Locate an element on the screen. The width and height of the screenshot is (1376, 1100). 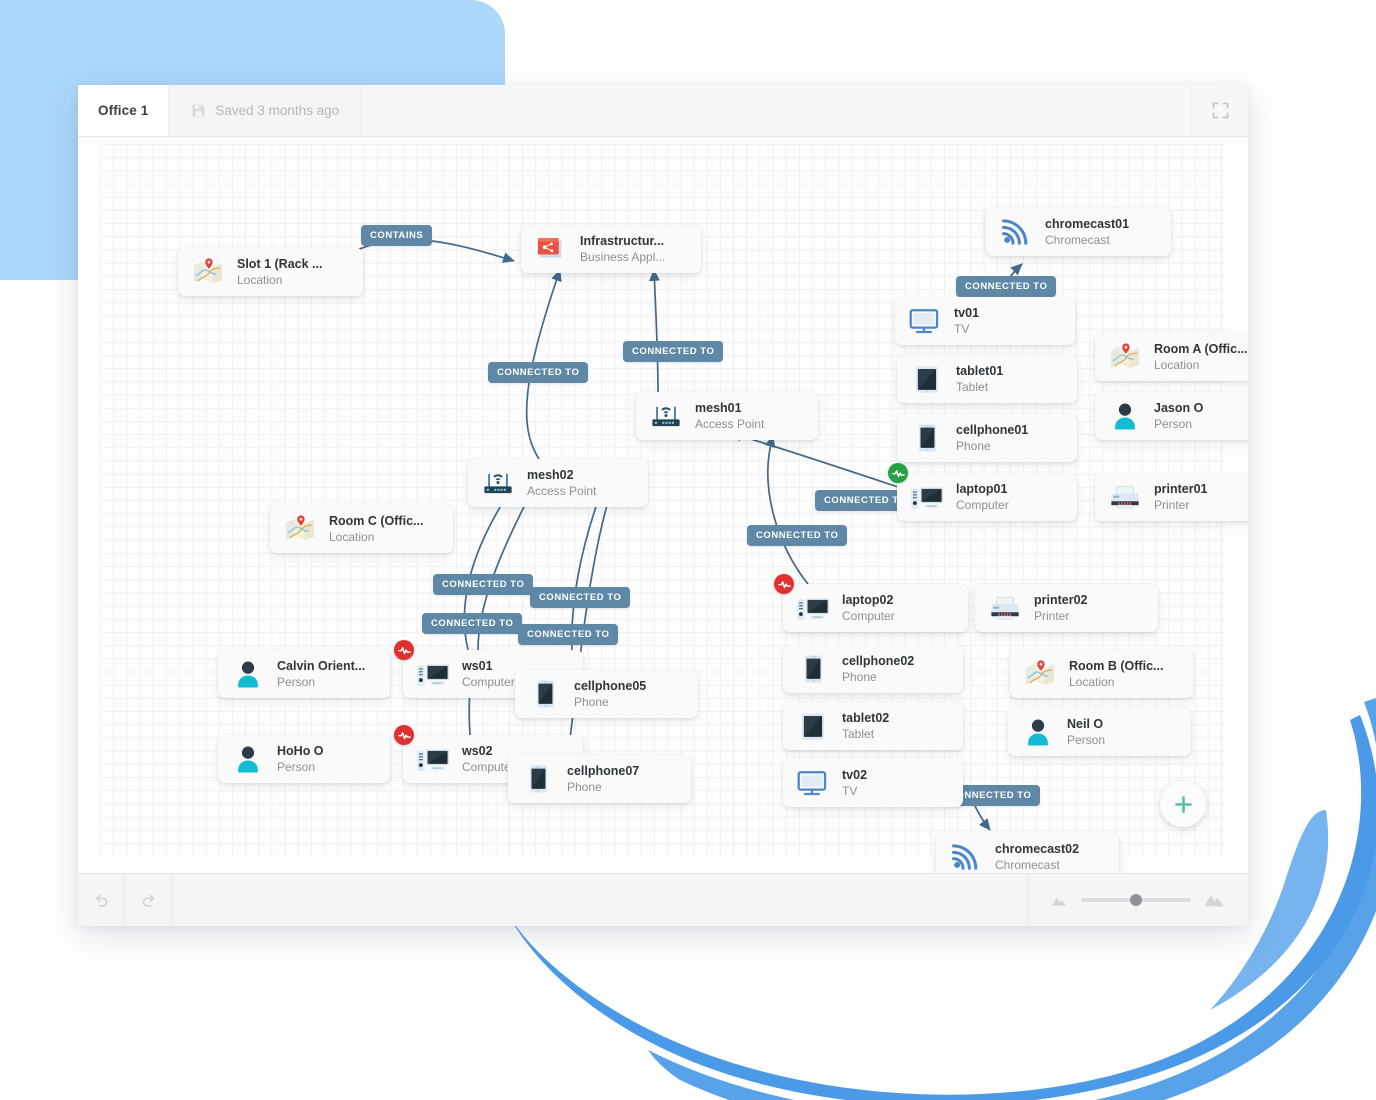
window-header: Office 1 Saved 3 months ago is located at coordinates (663, 111).